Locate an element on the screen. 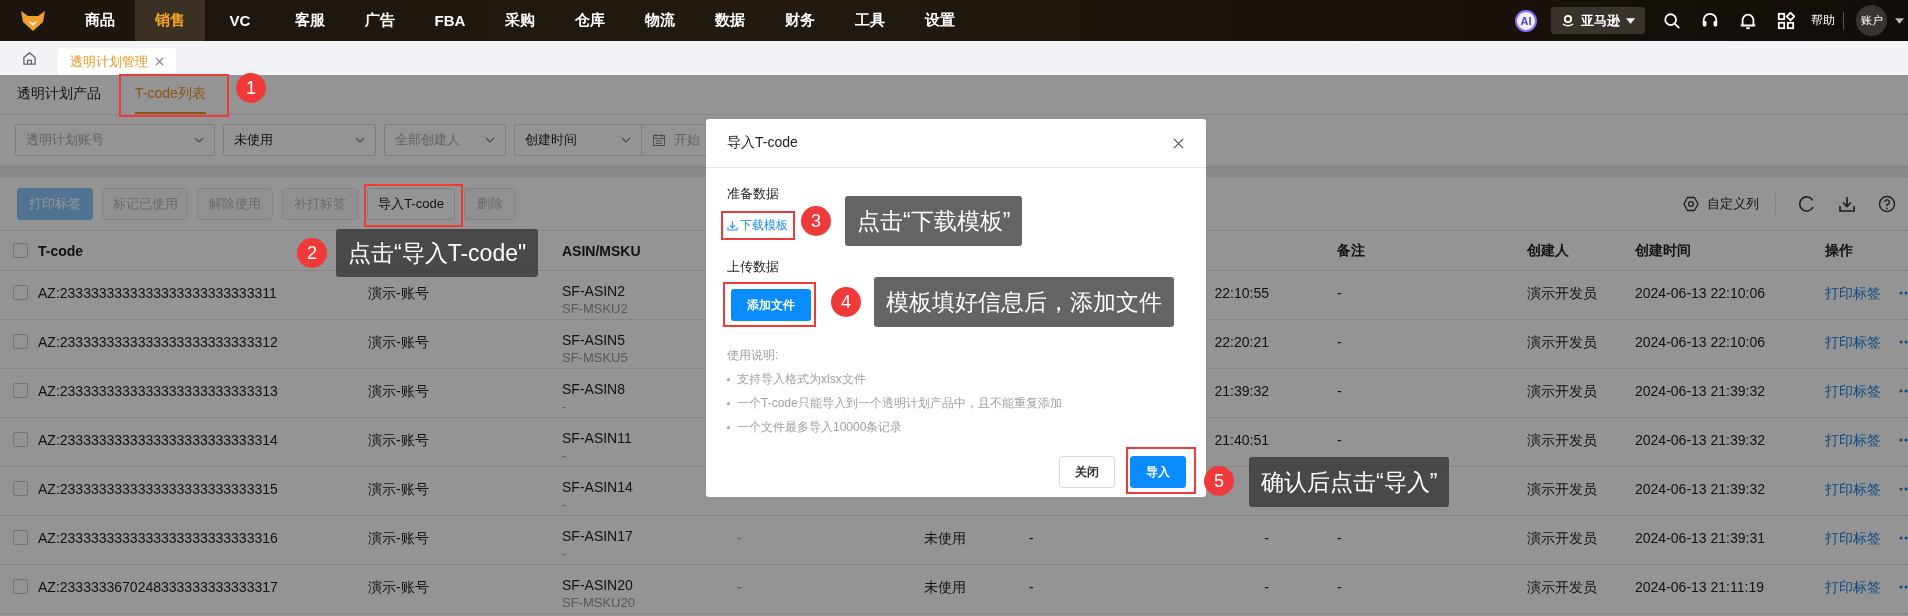 Image resolution: width=1908 pixels, height=616 pixels. table-cell: SF-ASIN14 is located at coordinates (597, 487).